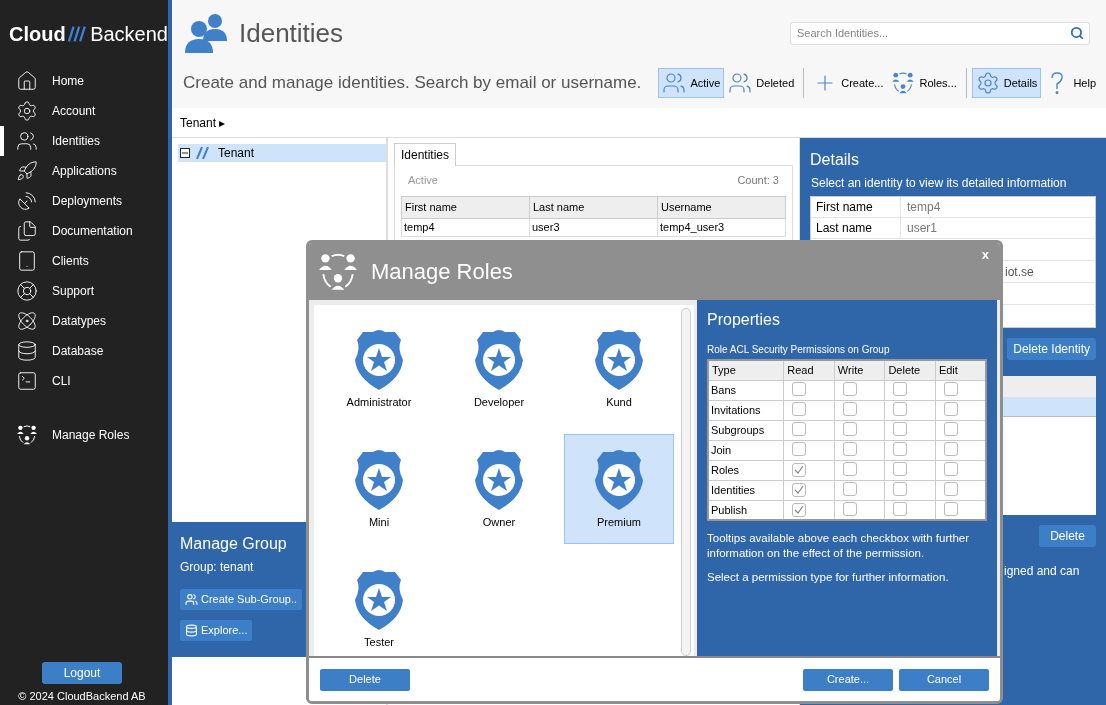 Image resolution: width=1106 pixels, height=705 pixels. What do you see at coordinates (721, 207) in the screenshot?
I see `column-header: Username` at bounding box center [721, 207].